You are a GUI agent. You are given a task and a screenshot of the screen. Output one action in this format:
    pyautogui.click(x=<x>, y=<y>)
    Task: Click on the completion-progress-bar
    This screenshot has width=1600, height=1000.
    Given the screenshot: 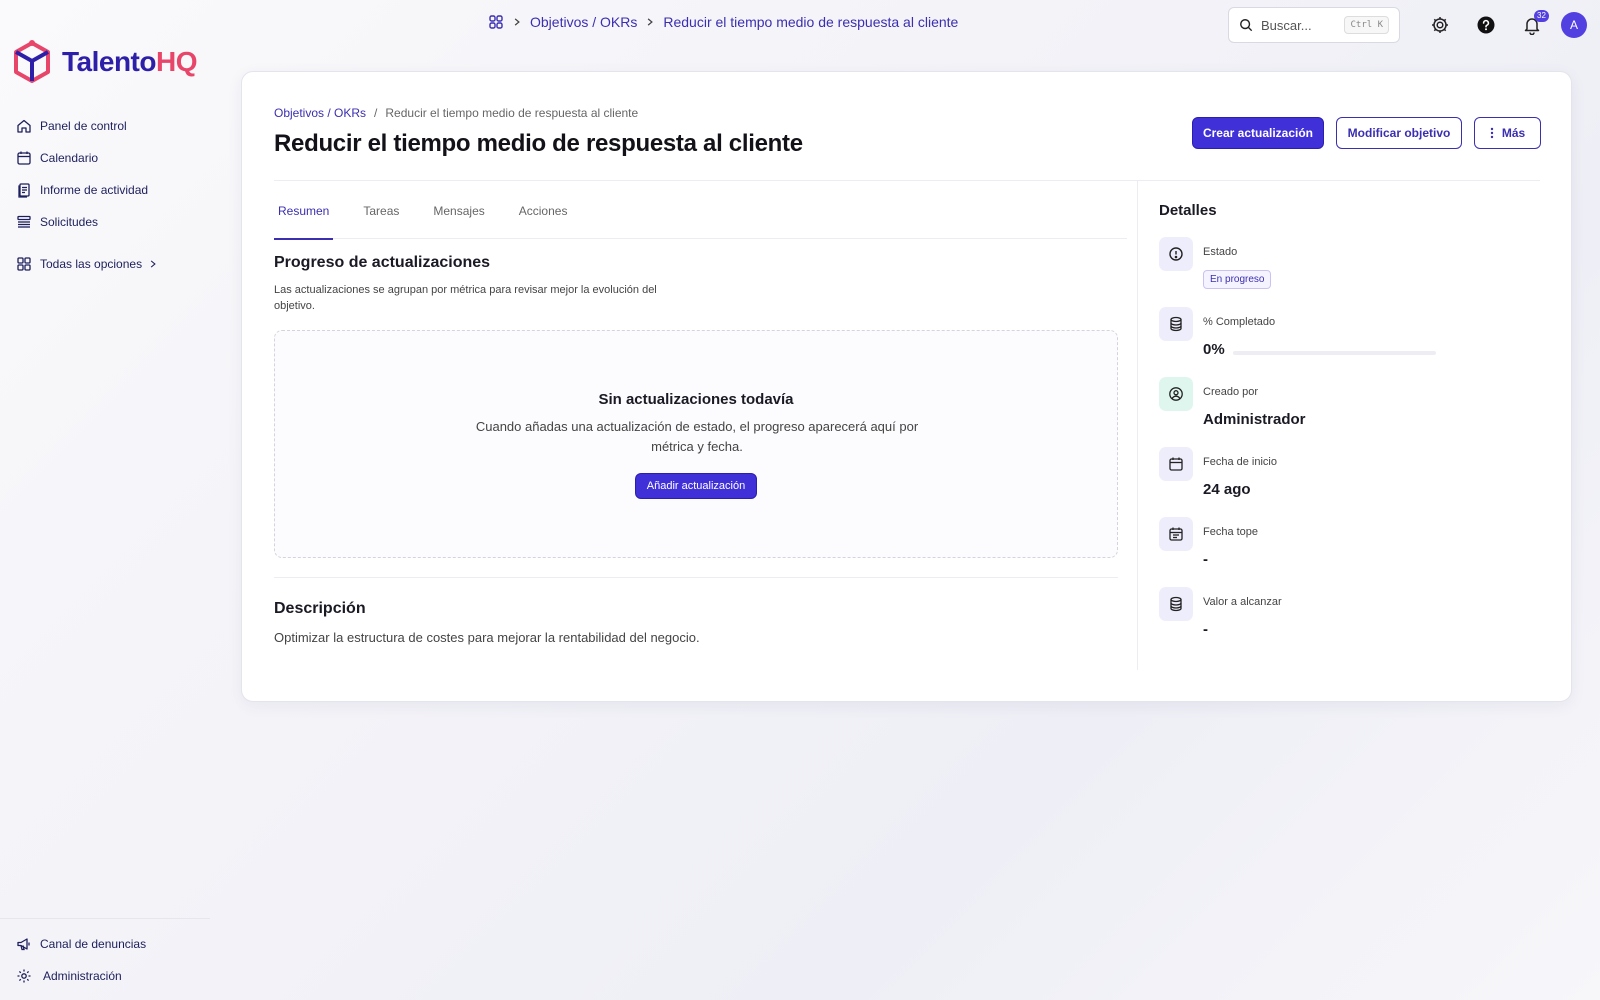 What is the action you would take?
    pyautogui.click(x=1334, y=353)
    